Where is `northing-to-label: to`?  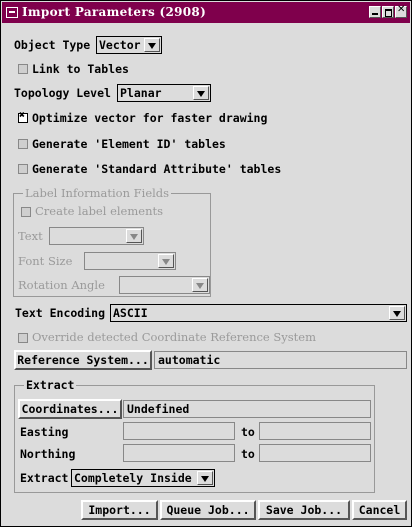 northing-to-label: to is located at coordinates (248, 454).